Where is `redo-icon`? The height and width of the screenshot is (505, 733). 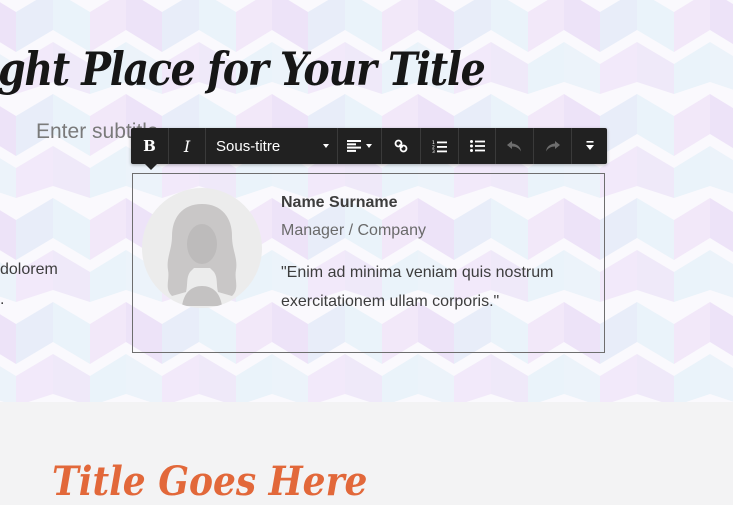
redo-icon is located at coordinates (553, 145).